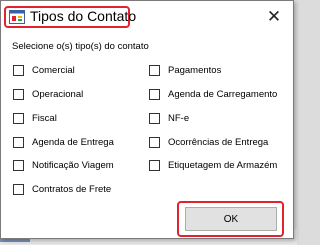 The image size is (320, 245). I want to click on checkbox-label: Notificação Viagem, so click(73, 165).